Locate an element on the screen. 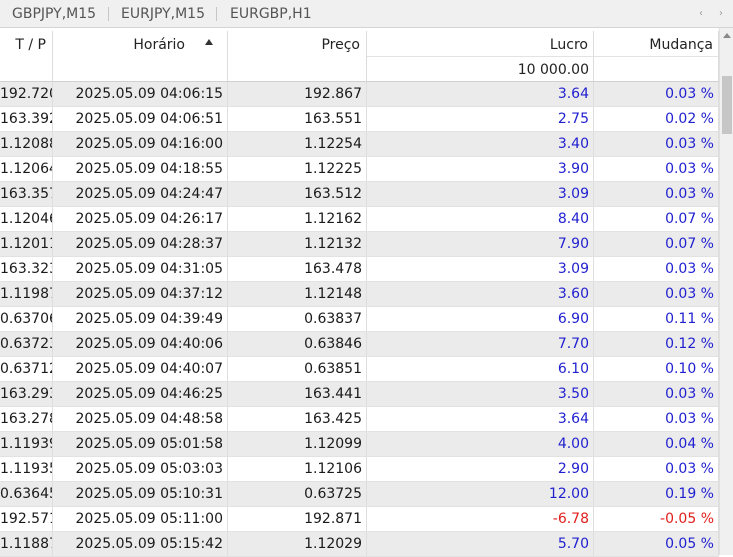  cell-time: 2025.05.09 04:46:25 is located at coordinates (140, 394).